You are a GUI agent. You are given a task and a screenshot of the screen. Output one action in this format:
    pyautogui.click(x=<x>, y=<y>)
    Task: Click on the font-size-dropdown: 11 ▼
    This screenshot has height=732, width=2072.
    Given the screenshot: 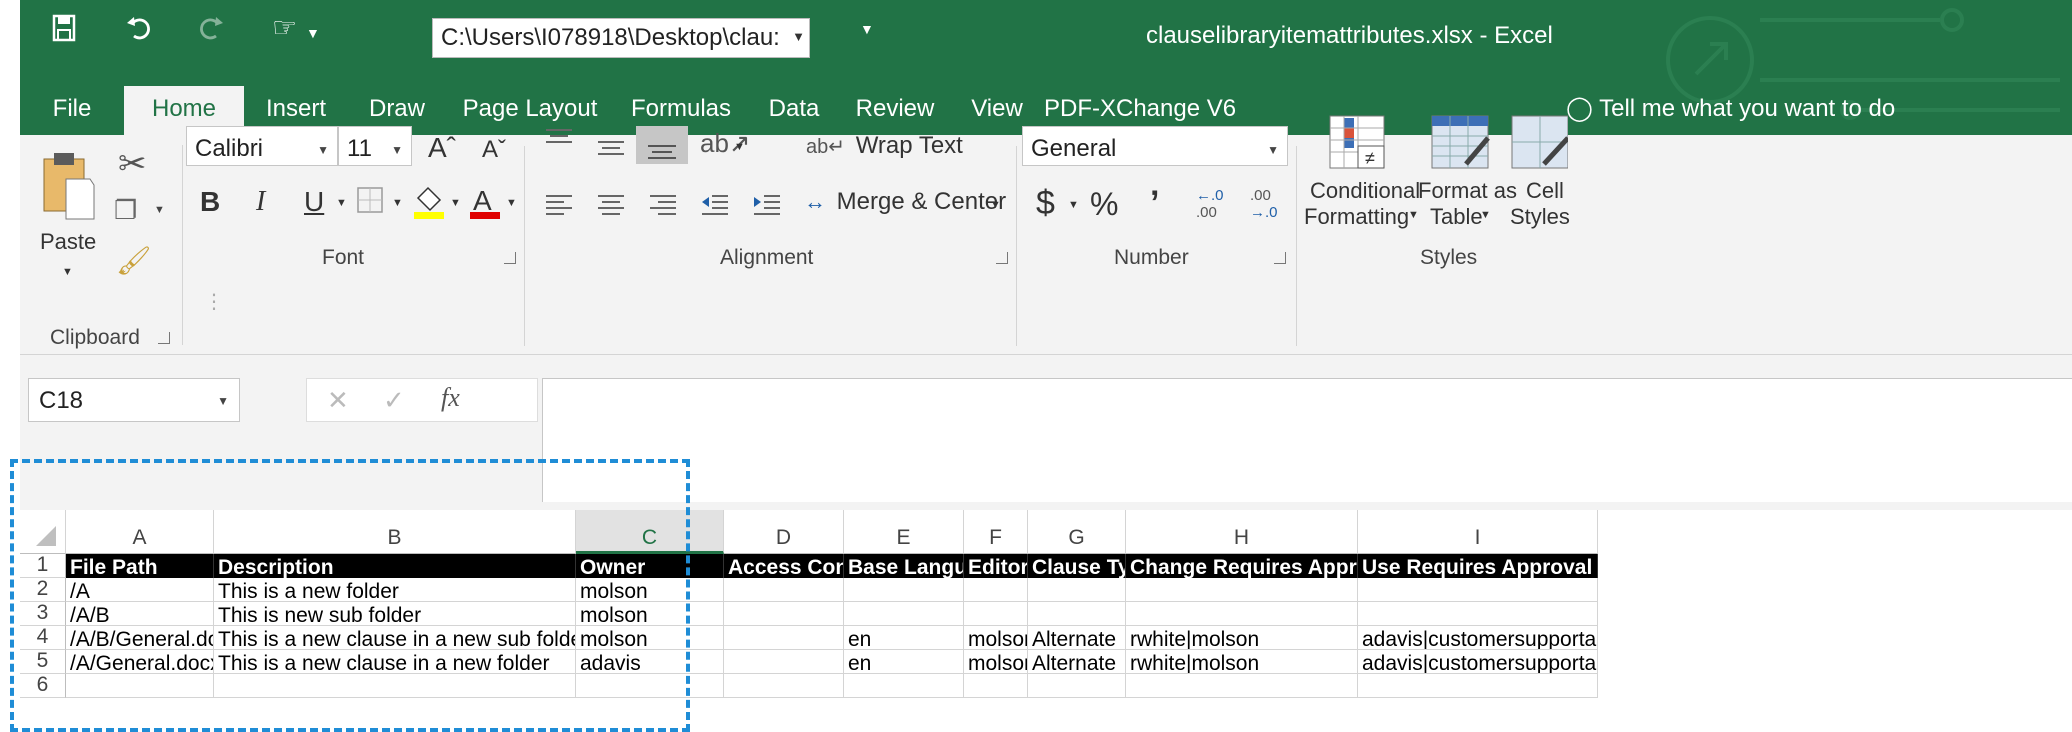 What is the action you would take?
    pyautogui.click(x=375, y=146)
    